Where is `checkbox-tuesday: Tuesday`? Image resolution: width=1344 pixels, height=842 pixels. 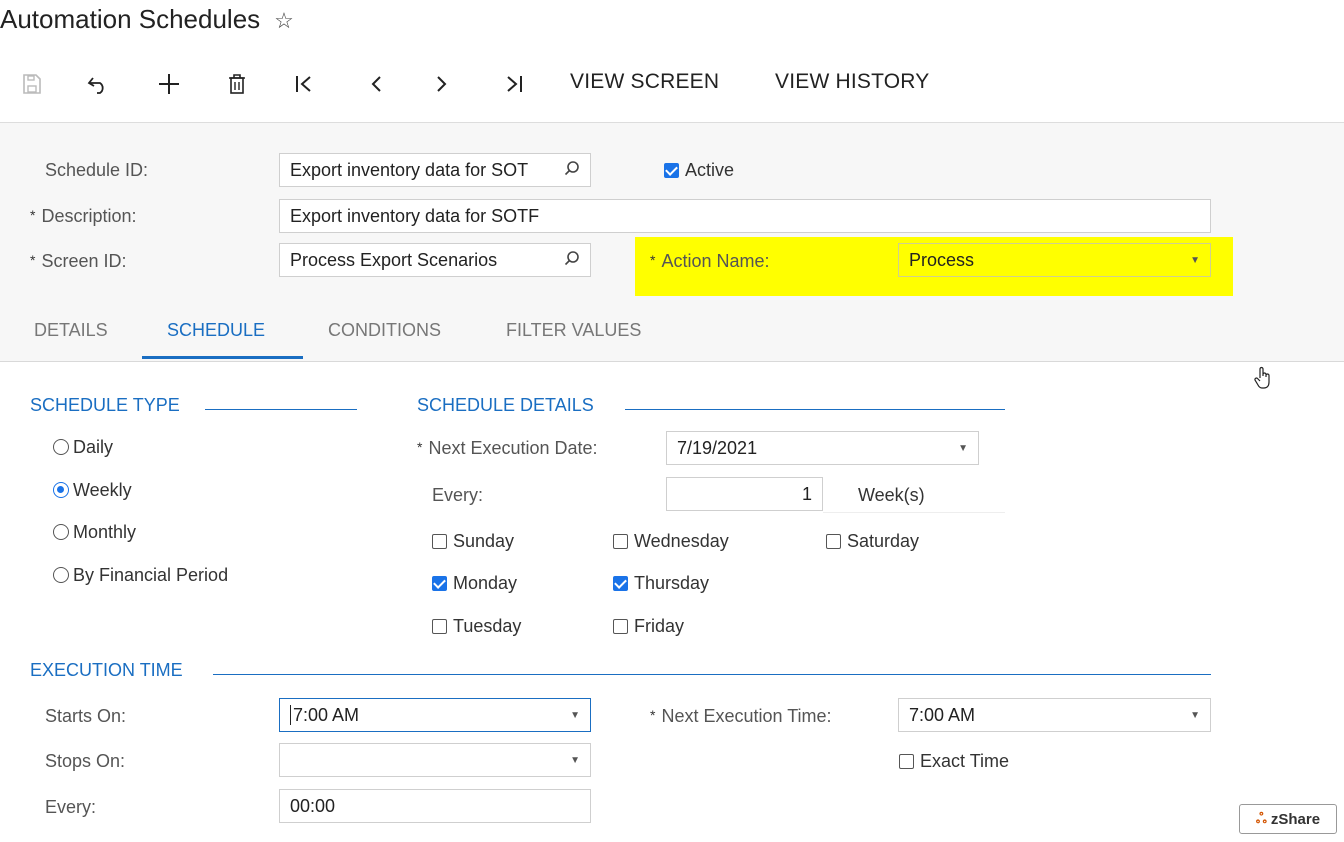
checkbox-tuesday: Tuesday is located at coordinates (476, 626).